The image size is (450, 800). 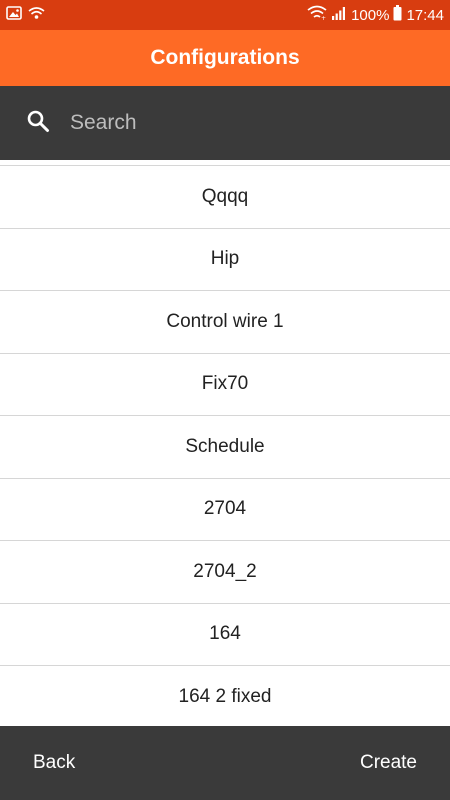 What do you see at coordinates (225, 322) in the screenshot?
I see `list-item: Control wire 1` at bounding box center [225, 322].